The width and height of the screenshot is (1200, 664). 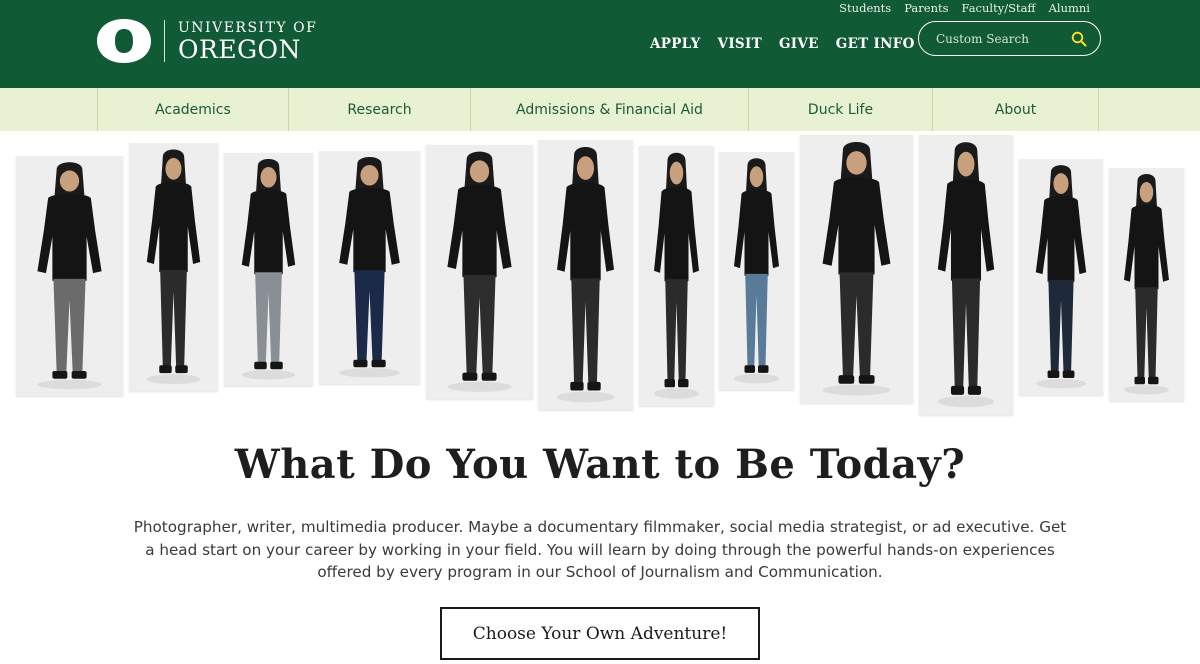 What do you see at coordinates (239, 49) in the screenshot?
I see `logo-line-oregon: OREGON` at bounding box center [239, 49].